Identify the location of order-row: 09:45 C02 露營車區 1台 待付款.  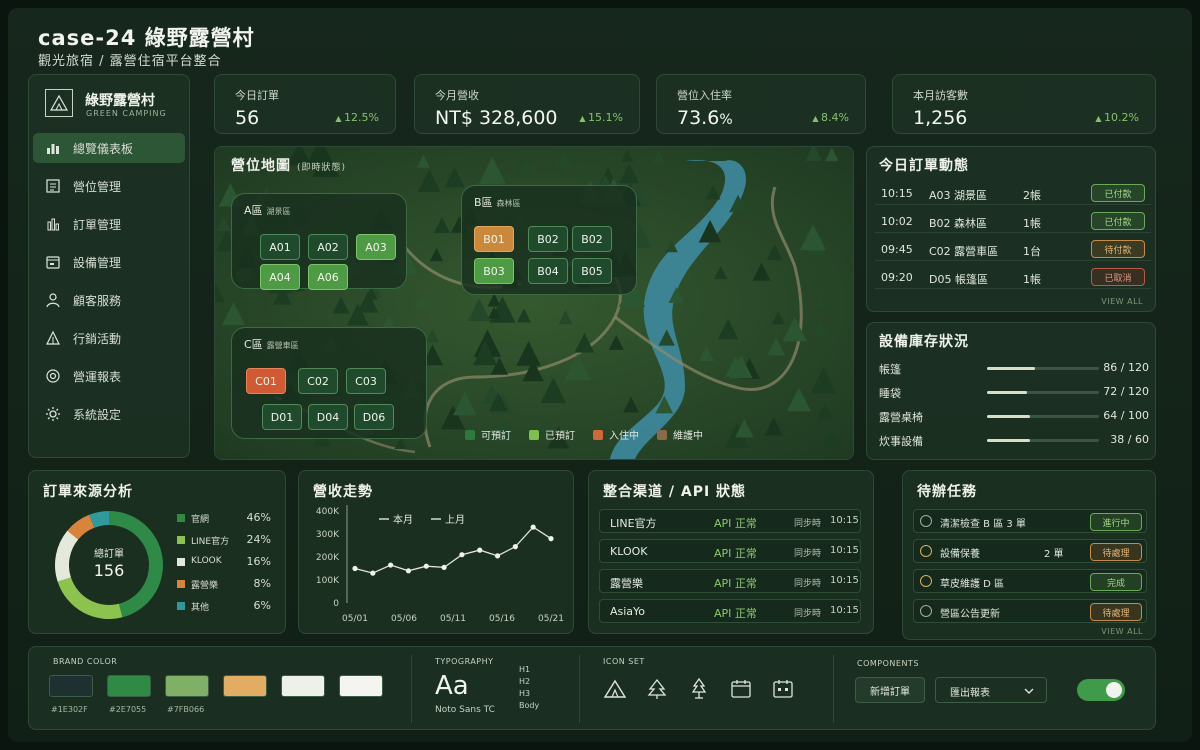
(1013, 250).